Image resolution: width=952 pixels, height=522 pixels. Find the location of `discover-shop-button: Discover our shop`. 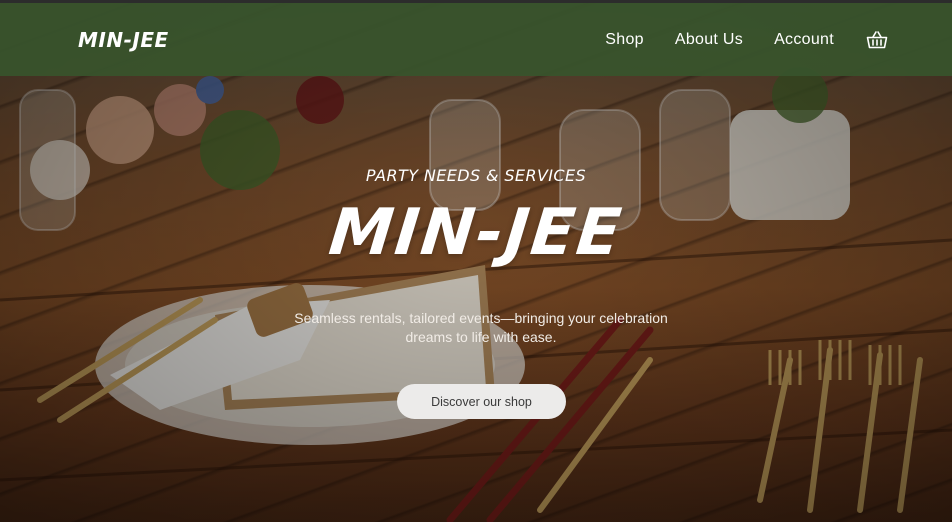

discover-shop-button: Discover our shop is located at coordinates (481, 401).